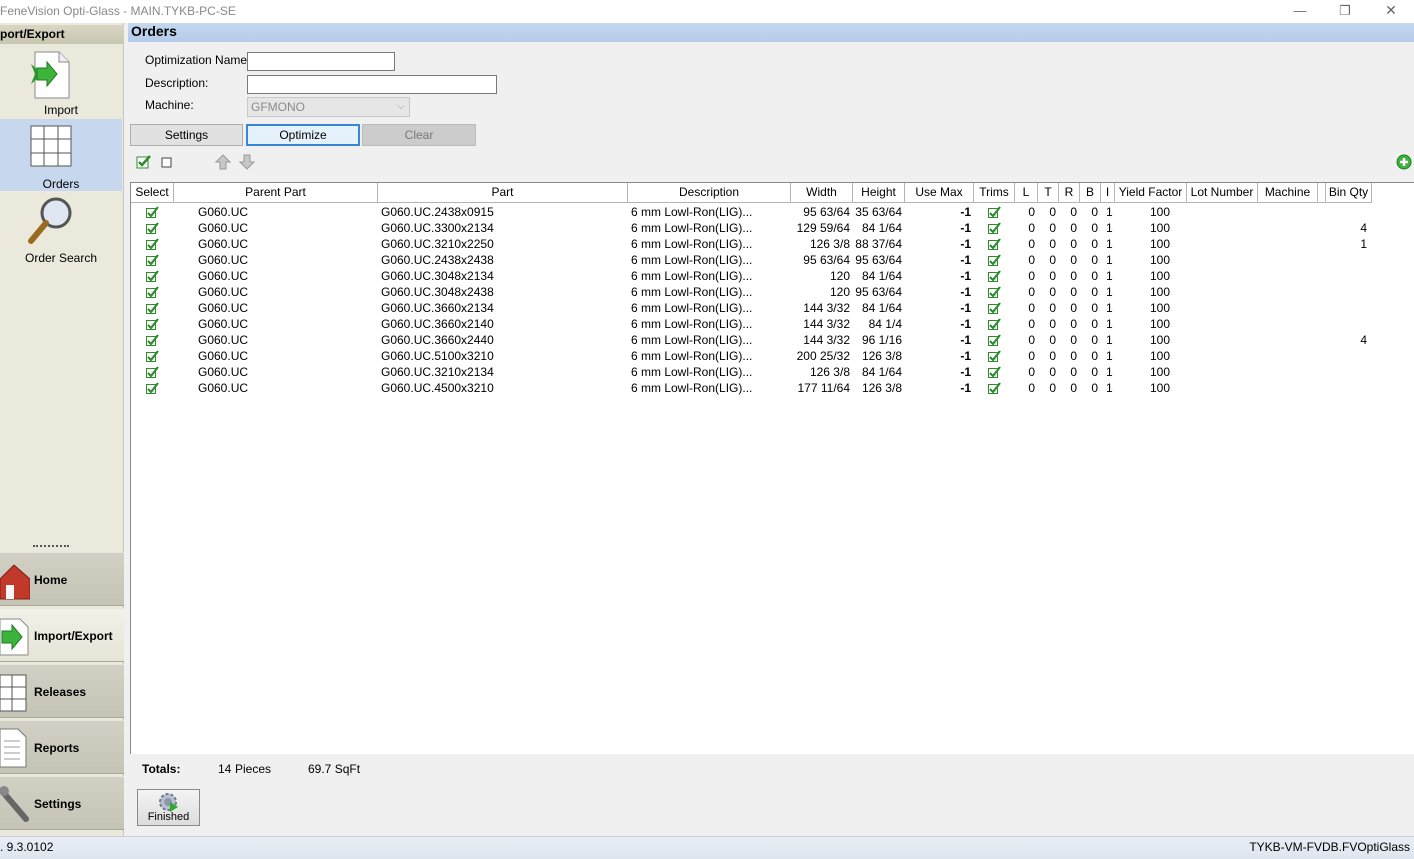 Image resolution: width=1414 pixels, height=859 pixels. Describe the element at coordinates (328, 107) in the screenshot. I see `machine-select: GFMONO ⌵` at that location.